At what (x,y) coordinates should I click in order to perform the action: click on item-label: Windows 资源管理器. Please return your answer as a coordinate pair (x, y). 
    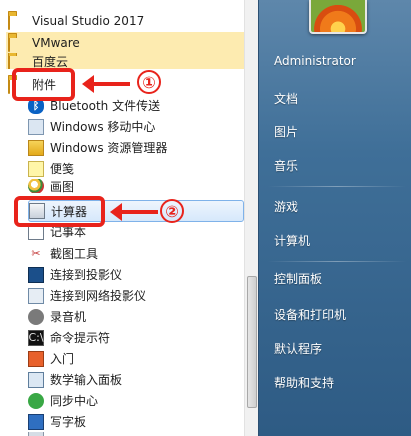
    Looking at the image, I should click on (109, 148).